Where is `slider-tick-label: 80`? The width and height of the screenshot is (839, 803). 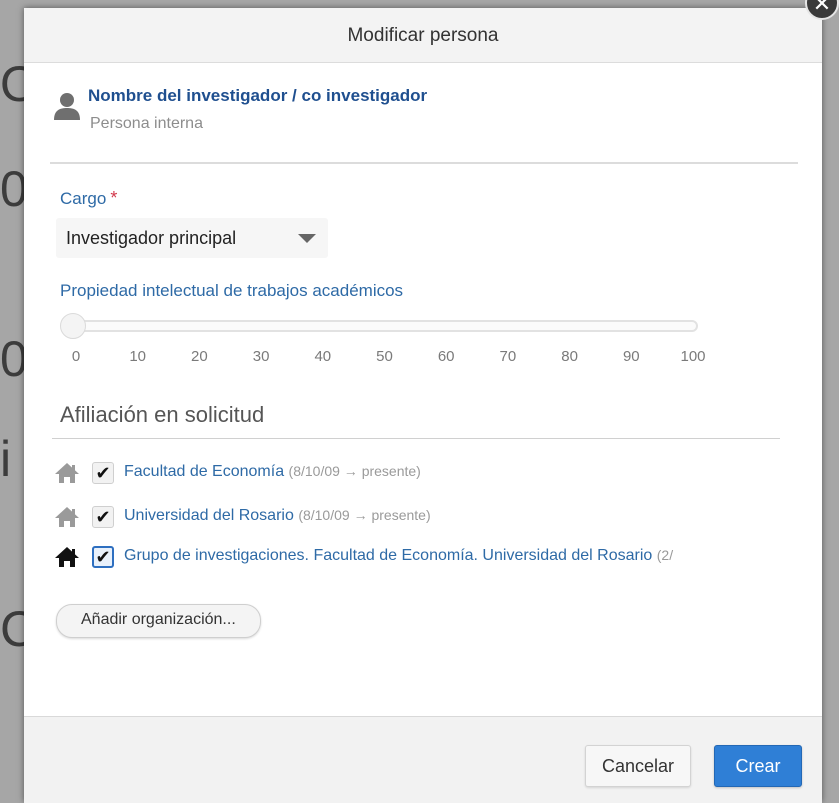
slider-tick-label: 80 is located at coordinates (569, 356).